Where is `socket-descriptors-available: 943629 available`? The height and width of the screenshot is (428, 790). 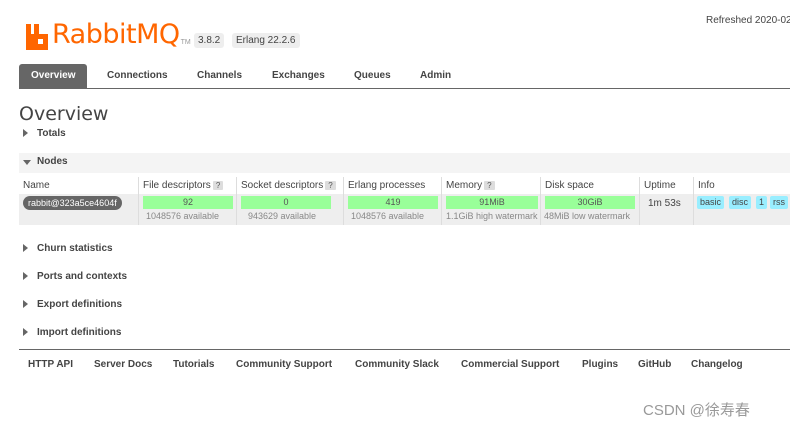 socket-descriptors-available: 943629 available is located at coordinates (282, 216).